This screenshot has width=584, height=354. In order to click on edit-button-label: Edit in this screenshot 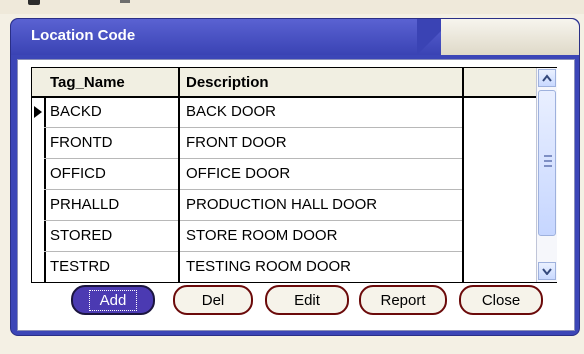, I will do `click(307, 300)`.